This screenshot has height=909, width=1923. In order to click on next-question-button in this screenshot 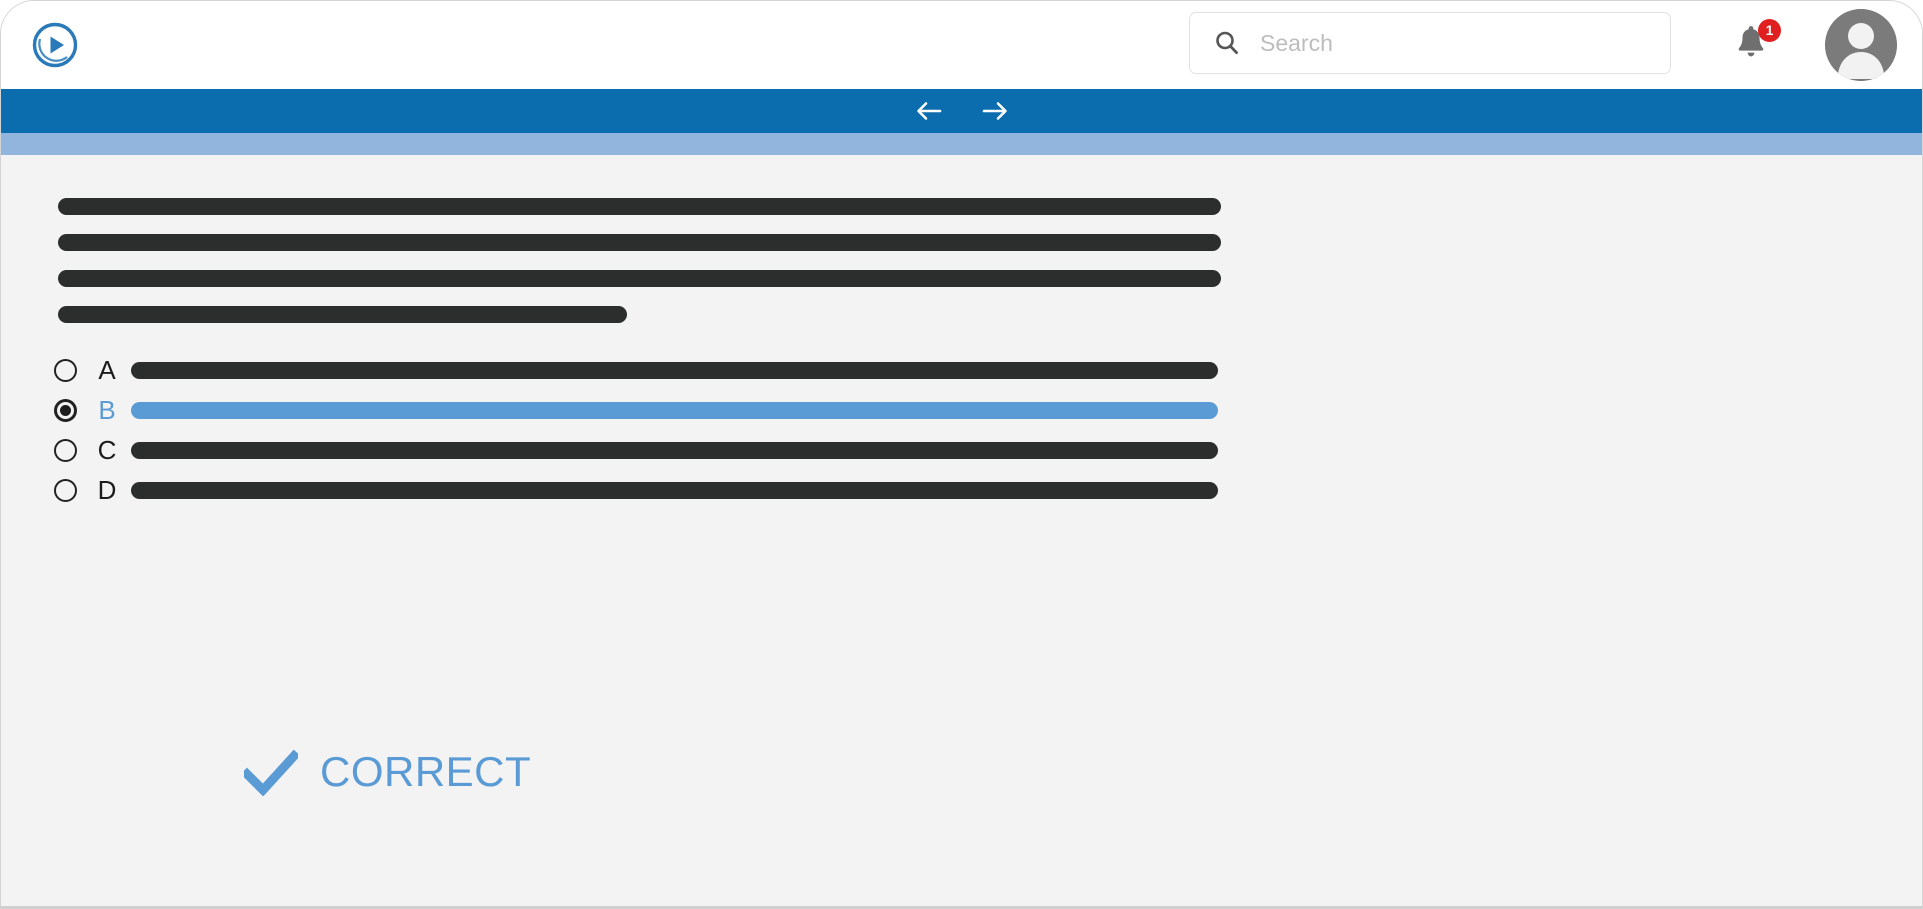, I will do `click(995, 111)`.